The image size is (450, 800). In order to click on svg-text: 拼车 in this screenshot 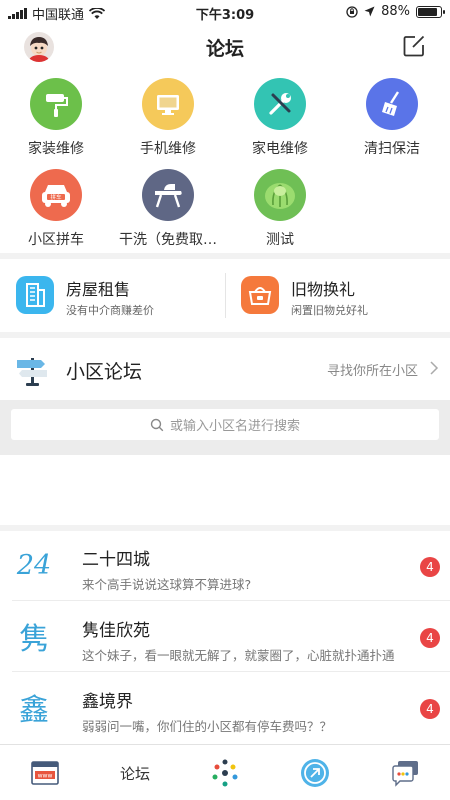, I will do `click(56, 197)`.